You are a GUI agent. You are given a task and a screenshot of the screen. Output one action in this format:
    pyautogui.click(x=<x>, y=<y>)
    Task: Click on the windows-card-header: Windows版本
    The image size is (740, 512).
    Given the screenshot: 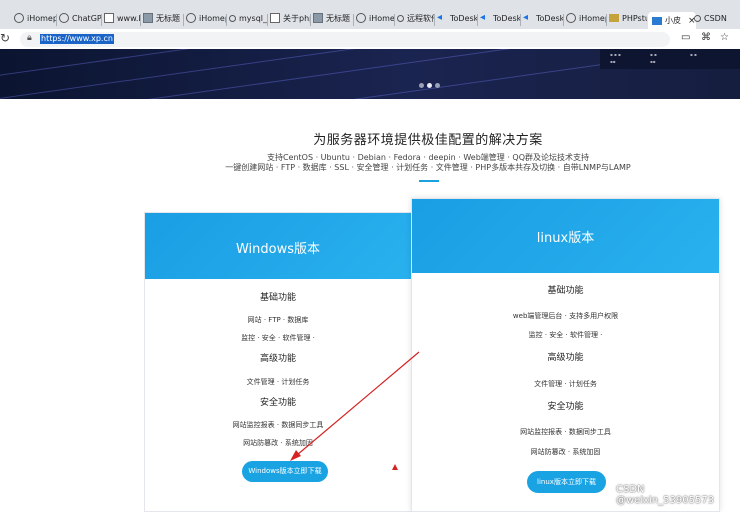 What is the action you would take?
    pyautogui.click(x=278, y=246)
    